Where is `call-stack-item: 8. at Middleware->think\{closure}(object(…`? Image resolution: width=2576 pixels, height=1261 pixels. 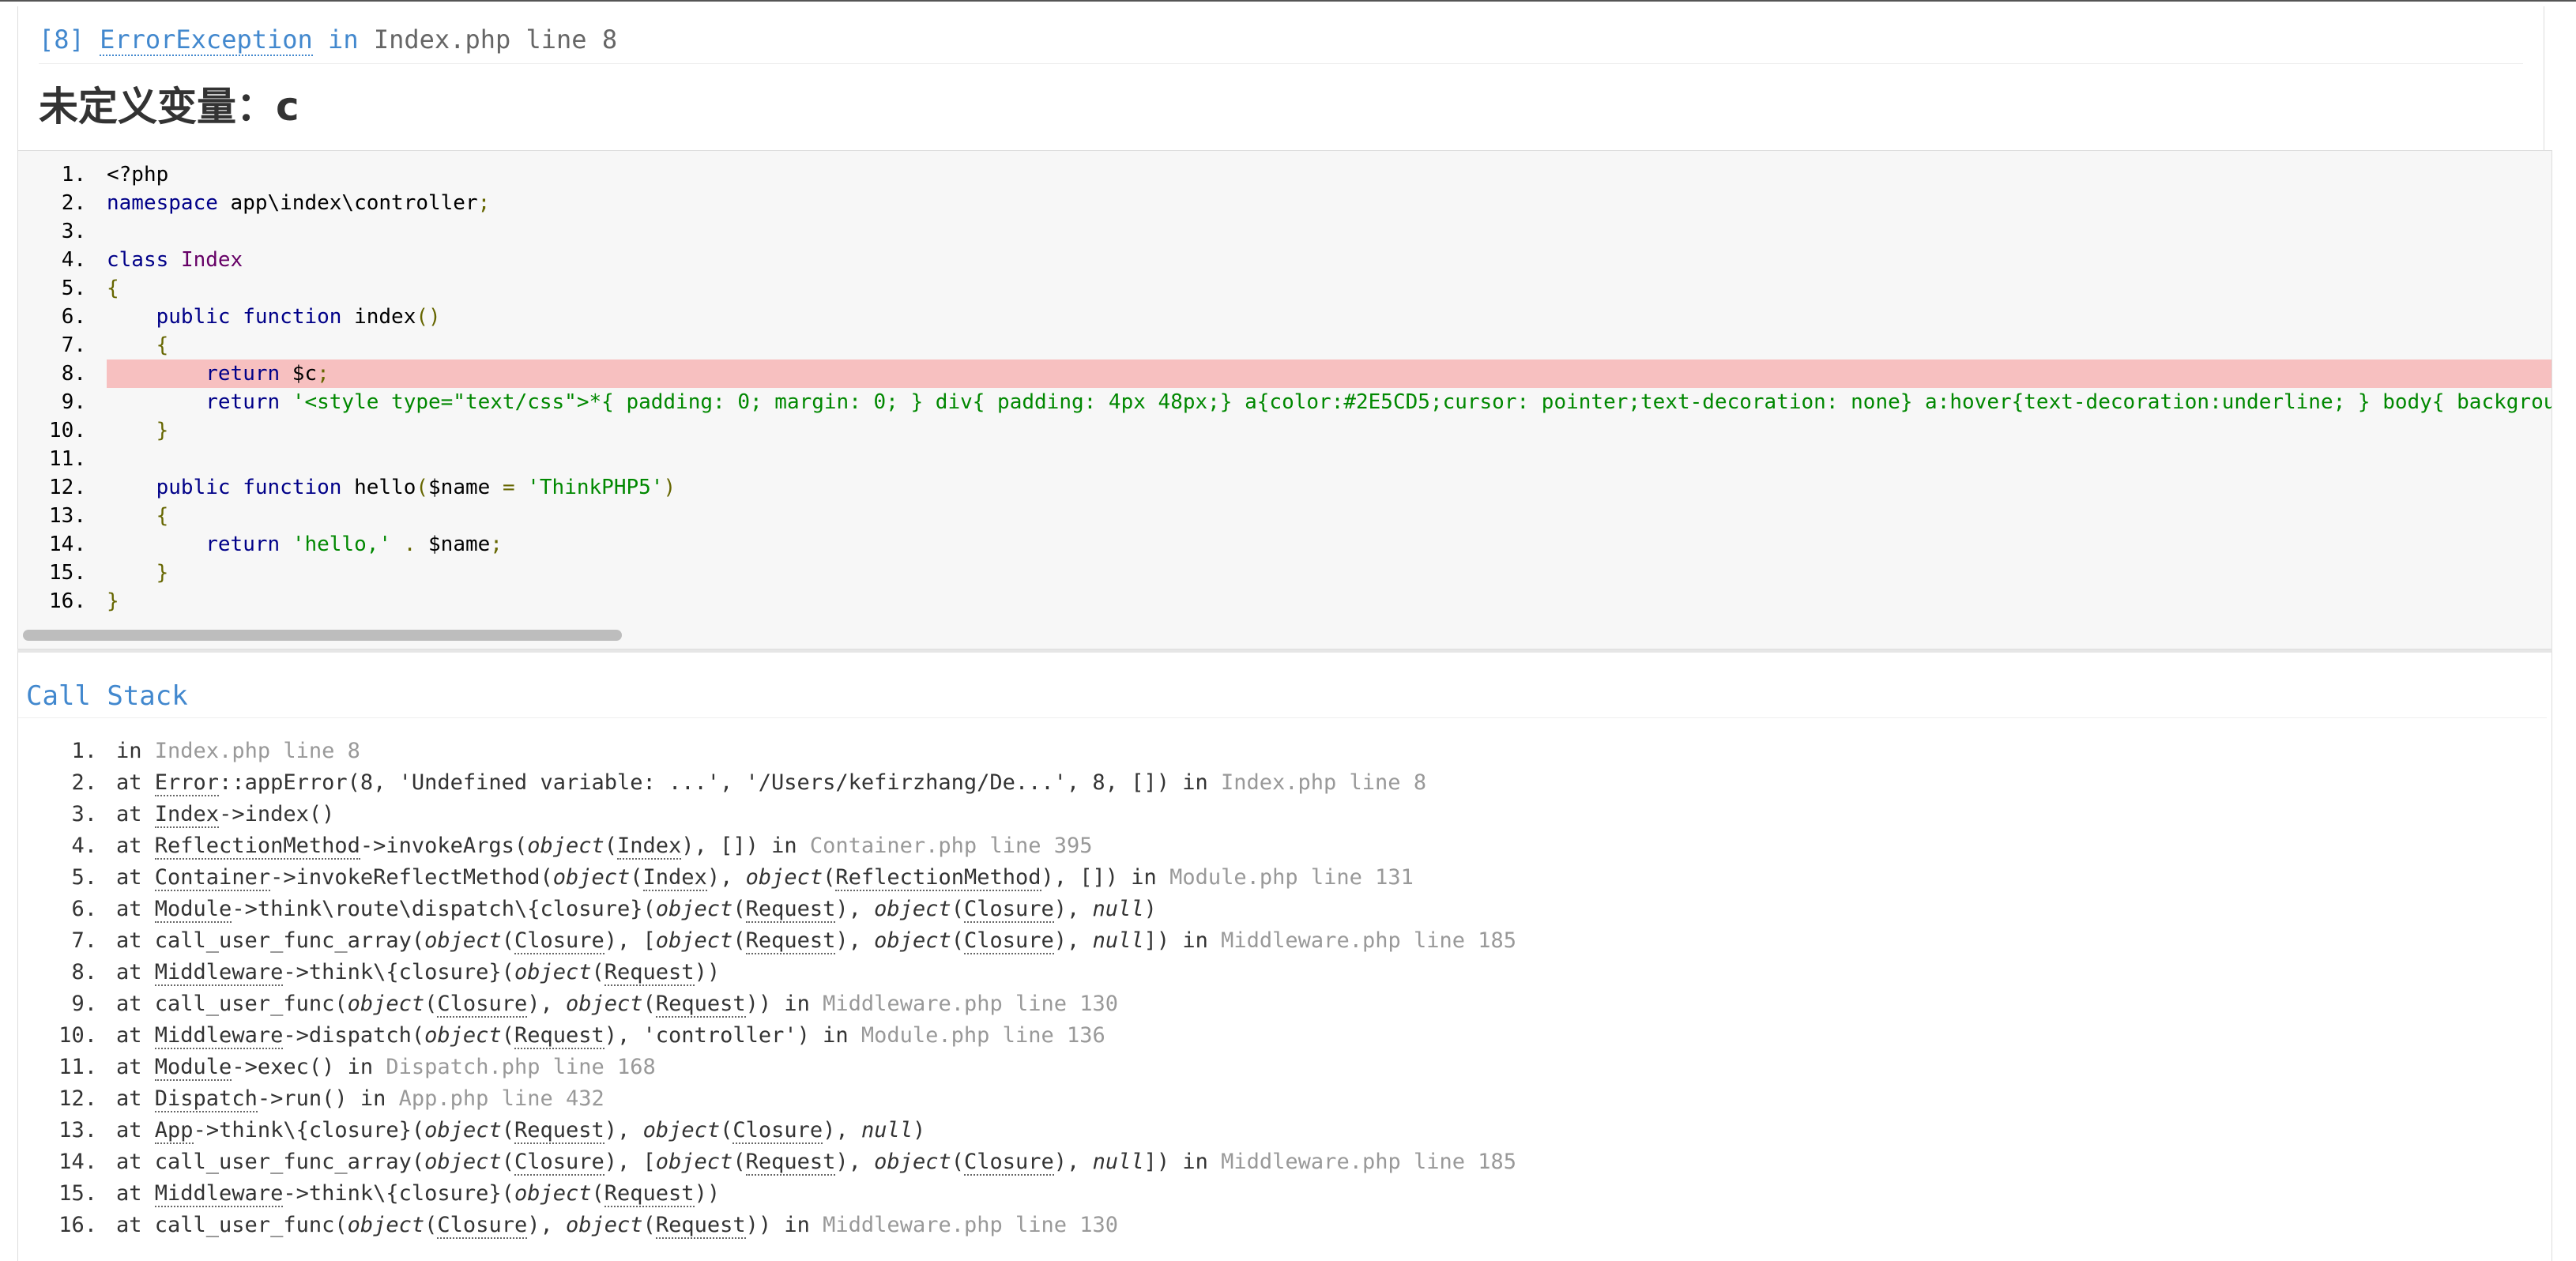
call-stack-item: 8. at Middleware->think\{closure}(object(… is located at coordinates (1285, 972).